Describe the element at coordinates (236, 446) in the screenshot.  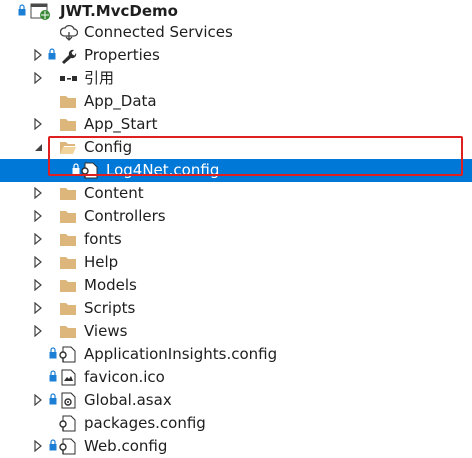
I see `tree-row-web-config: Web.config` at that location.